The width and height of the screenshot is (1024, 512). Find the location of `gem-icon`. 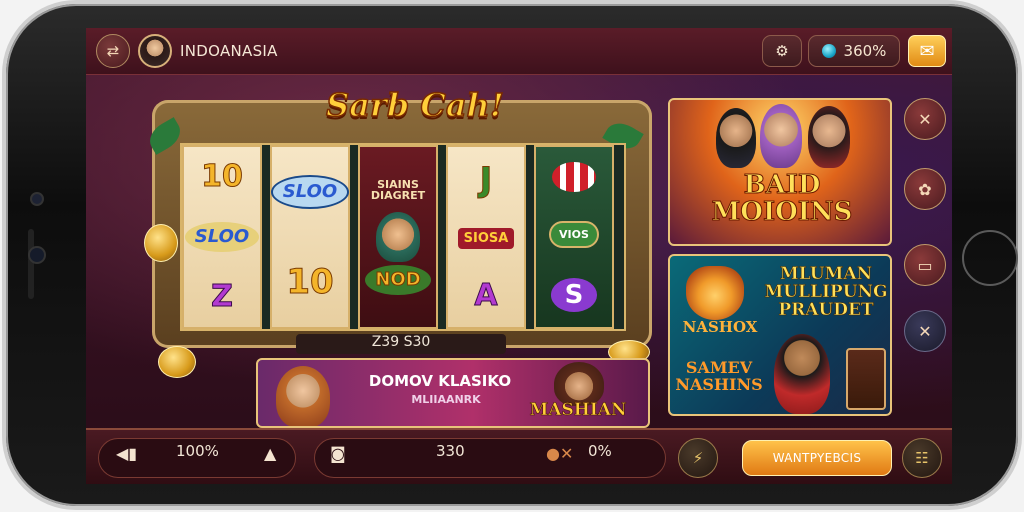

gem-icon is located at coordinates (828, 51).